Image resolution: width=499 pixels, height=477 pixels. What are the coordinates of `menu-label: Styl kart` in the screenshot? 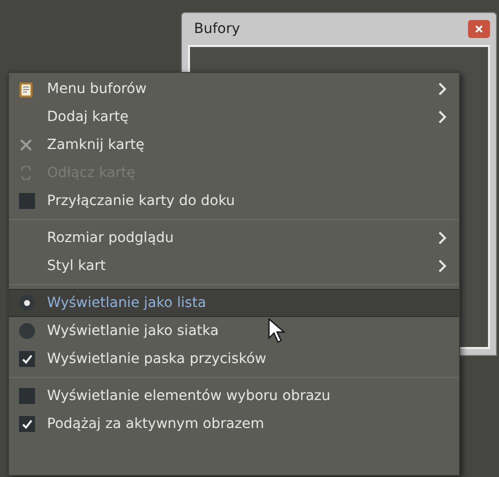 It's located at (76, 266).